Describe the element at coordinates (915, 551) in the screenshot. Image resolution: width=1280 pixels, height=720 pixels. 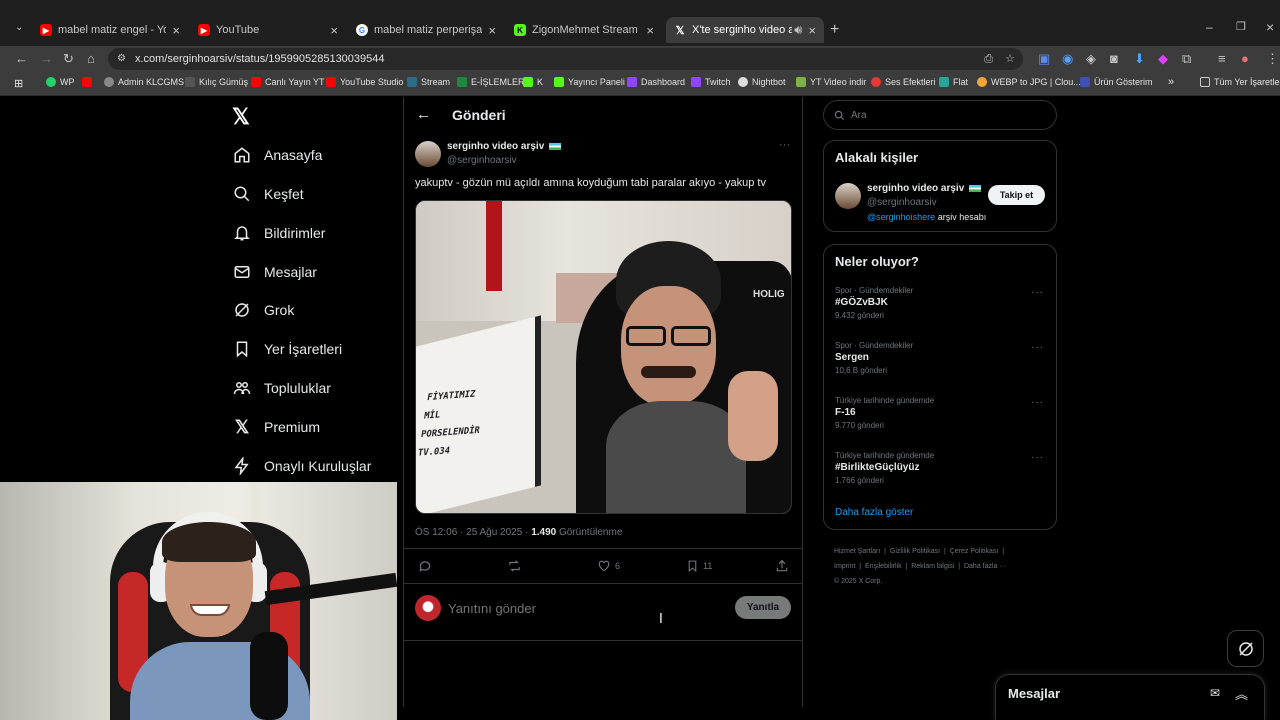
I see `footer-link: Gizlilik Politikası` at that location.